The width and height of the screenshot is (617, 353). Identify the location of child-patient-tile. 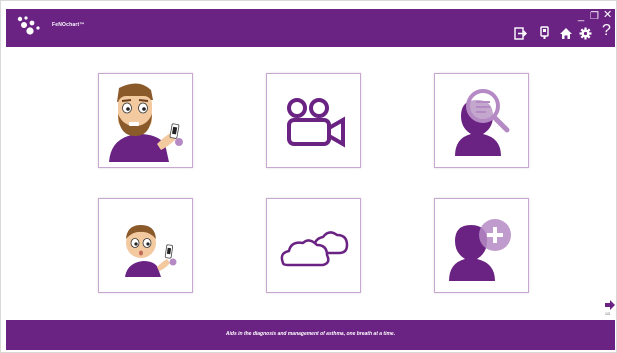
(145, 245).